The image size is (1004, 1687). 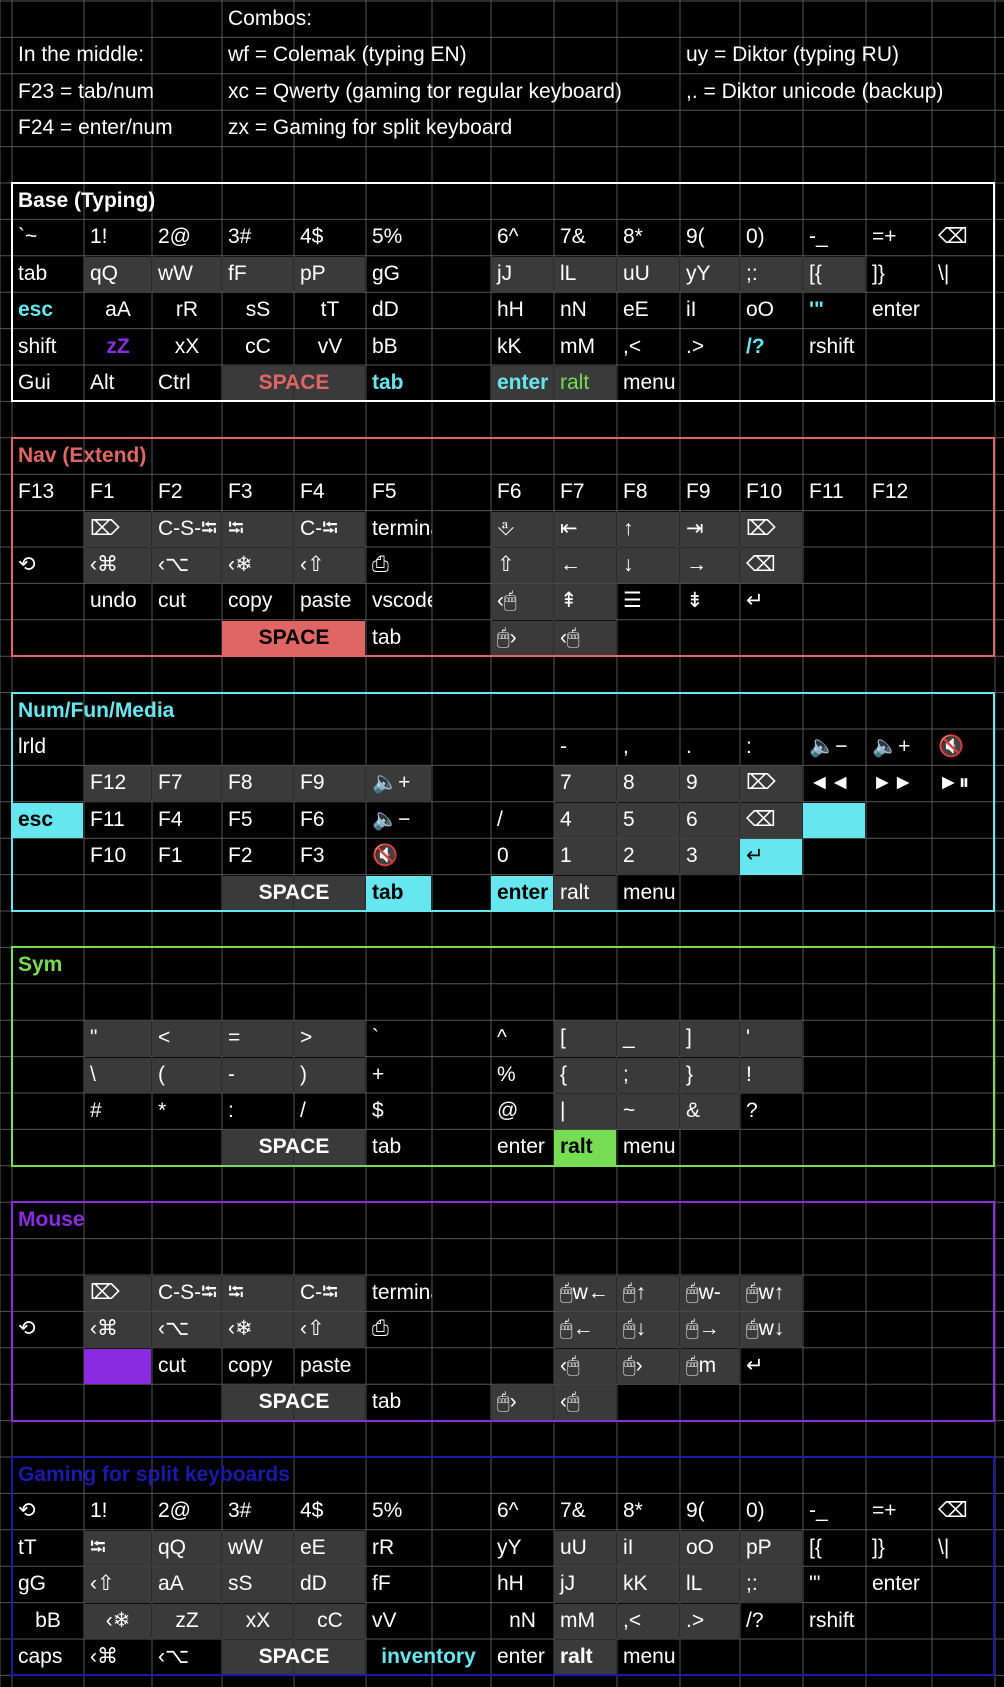 What do you see at coordinates (761, 819) in the screenshot?
I see `sections.2.cells-key-label: ⌫` at bounding box center [761, 819].